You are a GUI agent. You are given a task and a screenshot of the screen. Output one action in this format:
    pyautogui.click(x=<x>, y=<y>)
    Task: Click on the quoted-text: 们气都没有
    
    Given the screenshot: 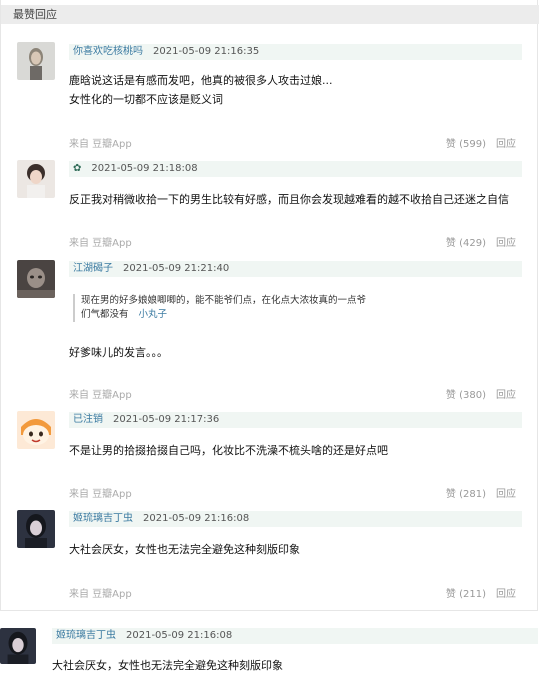 What is the action you would take?
    pyautogui.click(x=105, y=314)
    